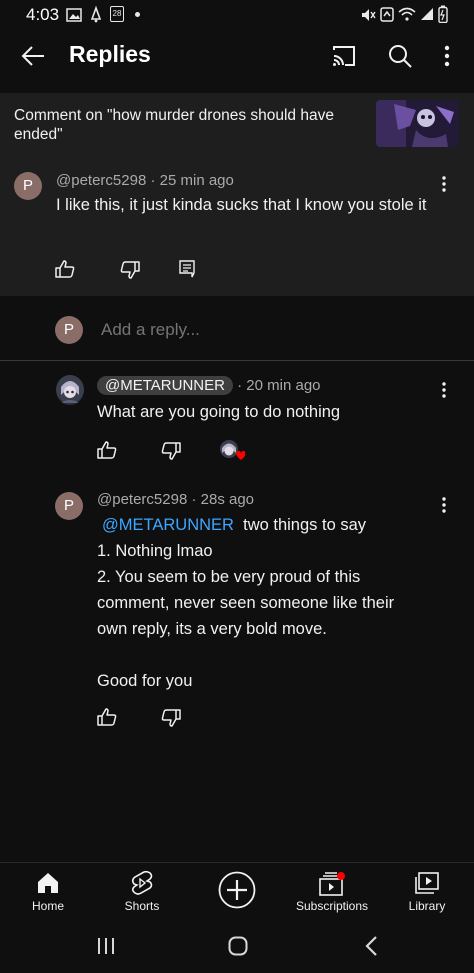 The height and width of the screenshot is (973, 474). I want to click on reply-icon, so click(187, 269).